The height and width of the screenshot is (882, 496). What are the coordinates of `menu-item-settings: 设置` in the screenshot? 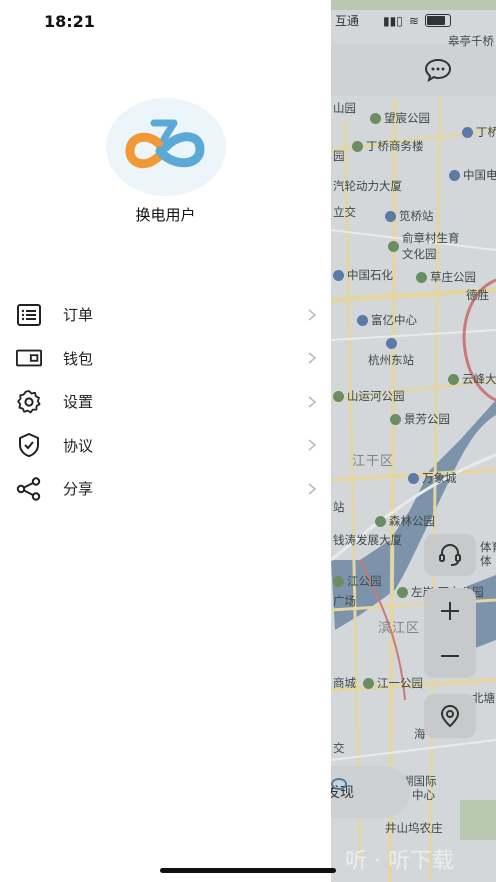 It's located at (165, 402).